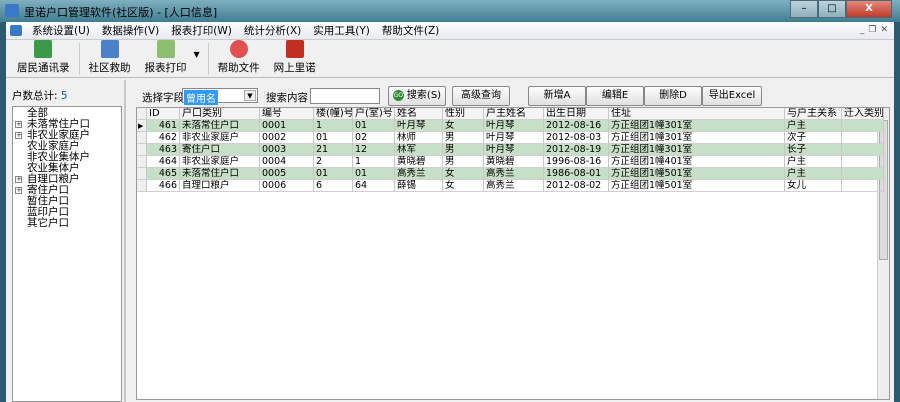 The image size is (900, 402). Describe the element at coordinates (804, 9) in the screenshot. I see `minimize-button: –` at that location.